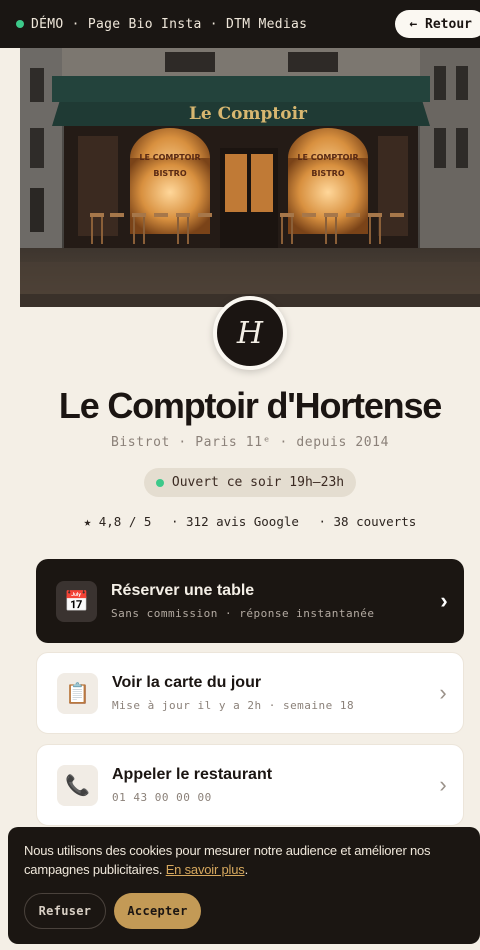 Image resolution: width=480 pixels, height=950 pixels. I want to click on call-restaurant-button: 📞 Appeler le restaurant 01 43 00 00 00 ›, so click(250, 785).